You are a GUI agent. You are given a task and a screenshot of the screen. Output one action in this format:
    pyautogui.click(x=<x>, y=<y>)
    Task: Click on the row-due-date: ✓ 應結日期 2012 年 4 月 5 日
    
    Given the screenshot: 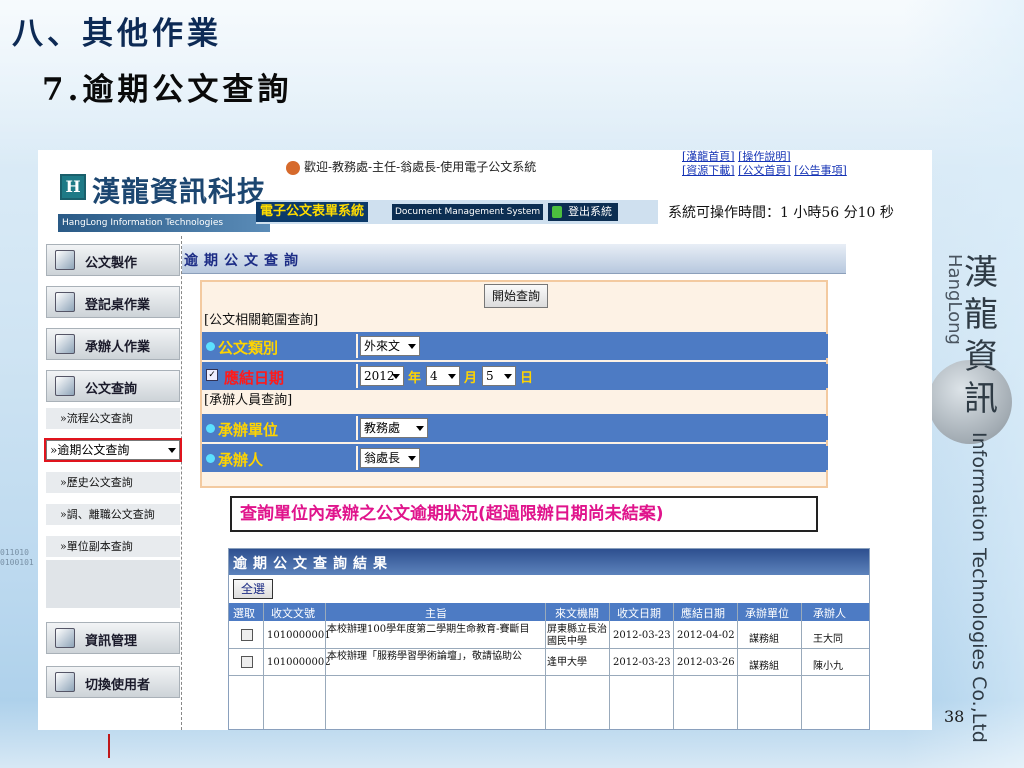 What is the action you would take?
    pyautogui.click(x=515, y=375)
    